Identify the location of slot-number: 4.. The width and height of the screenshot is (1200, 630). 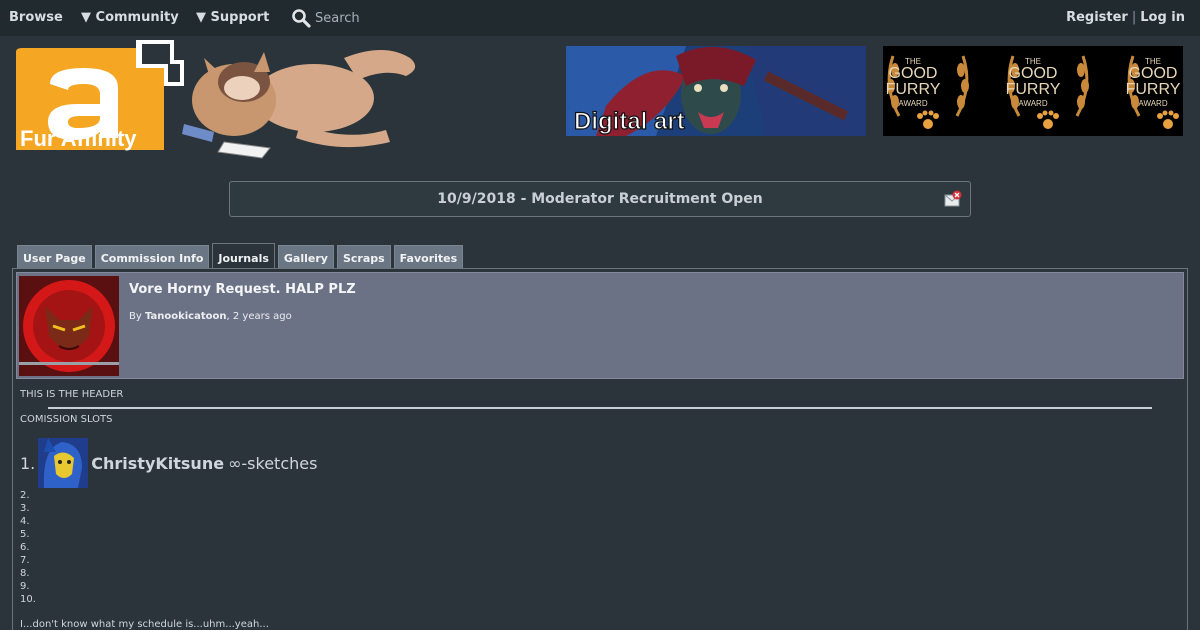
(25, 521).